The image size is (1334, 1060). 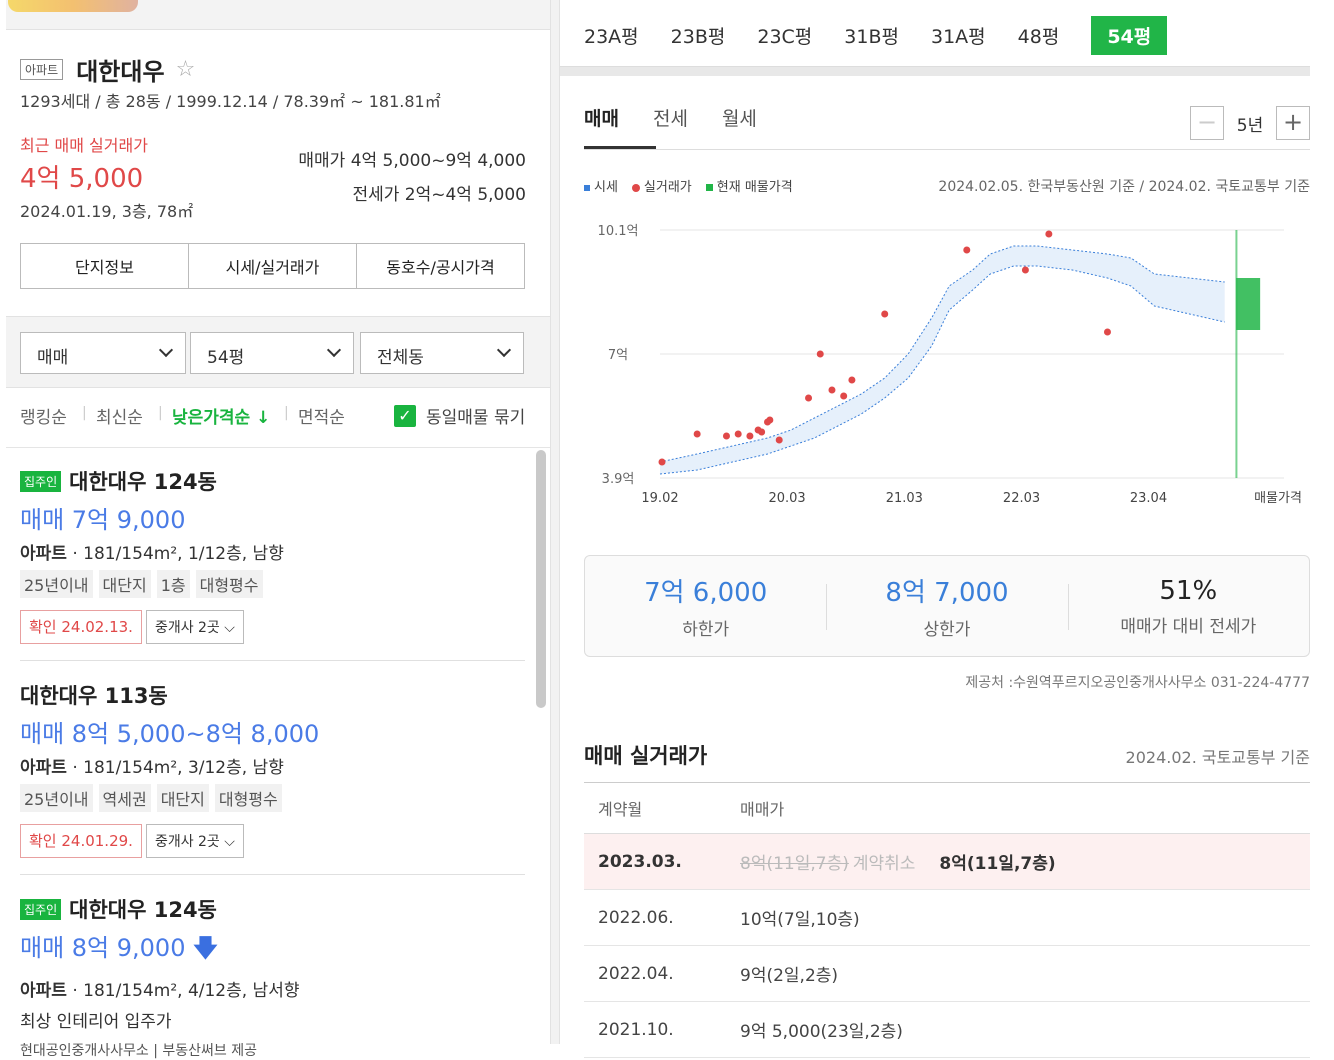 I want to click on x-tick-label: 19.02, so click(x=659, y=498).